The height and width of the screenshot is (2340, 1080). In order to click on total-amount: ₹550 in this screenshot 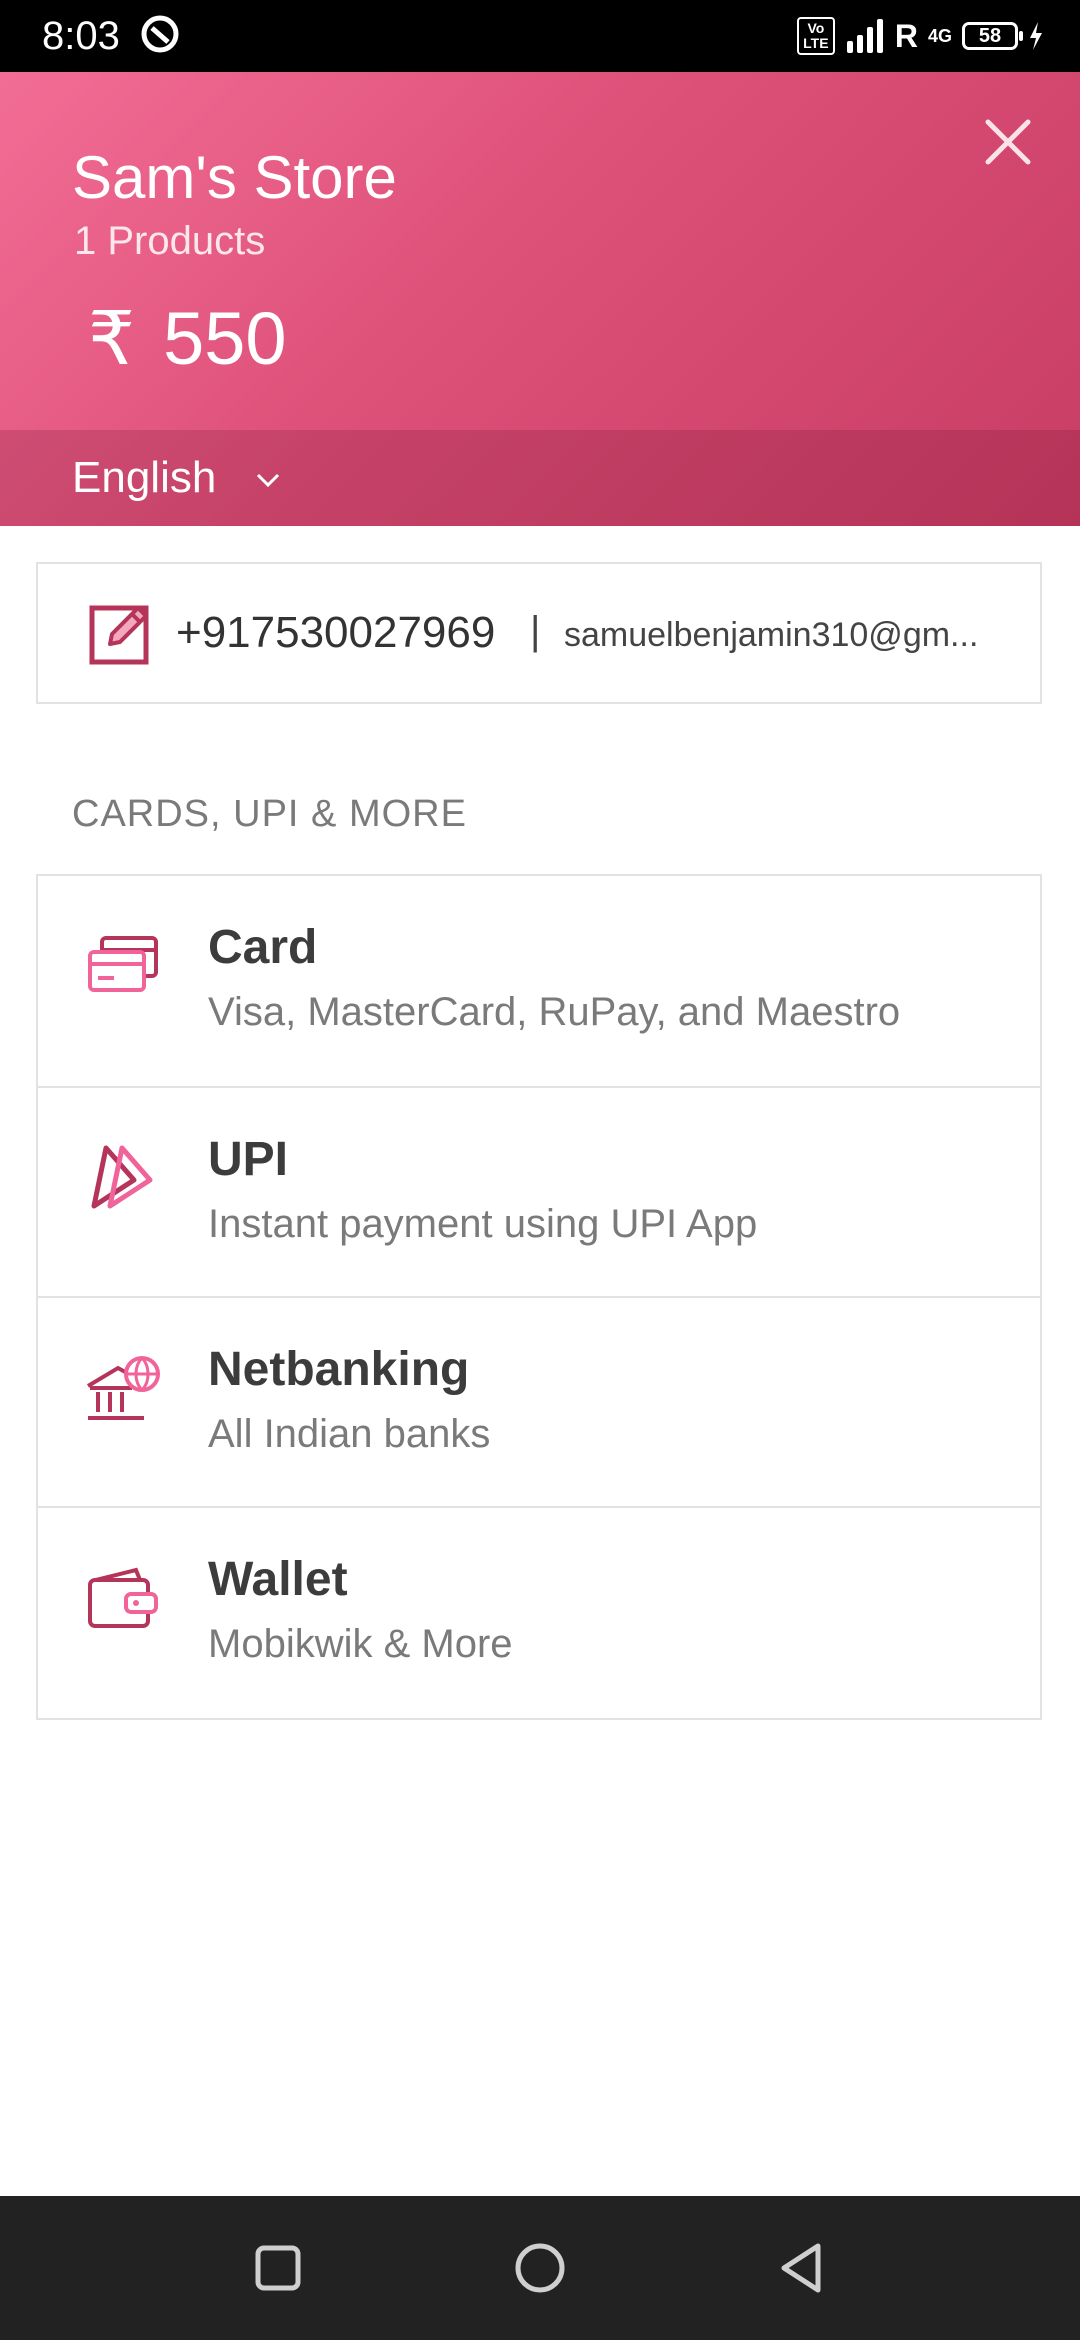, I will do `click(187, 339)`.